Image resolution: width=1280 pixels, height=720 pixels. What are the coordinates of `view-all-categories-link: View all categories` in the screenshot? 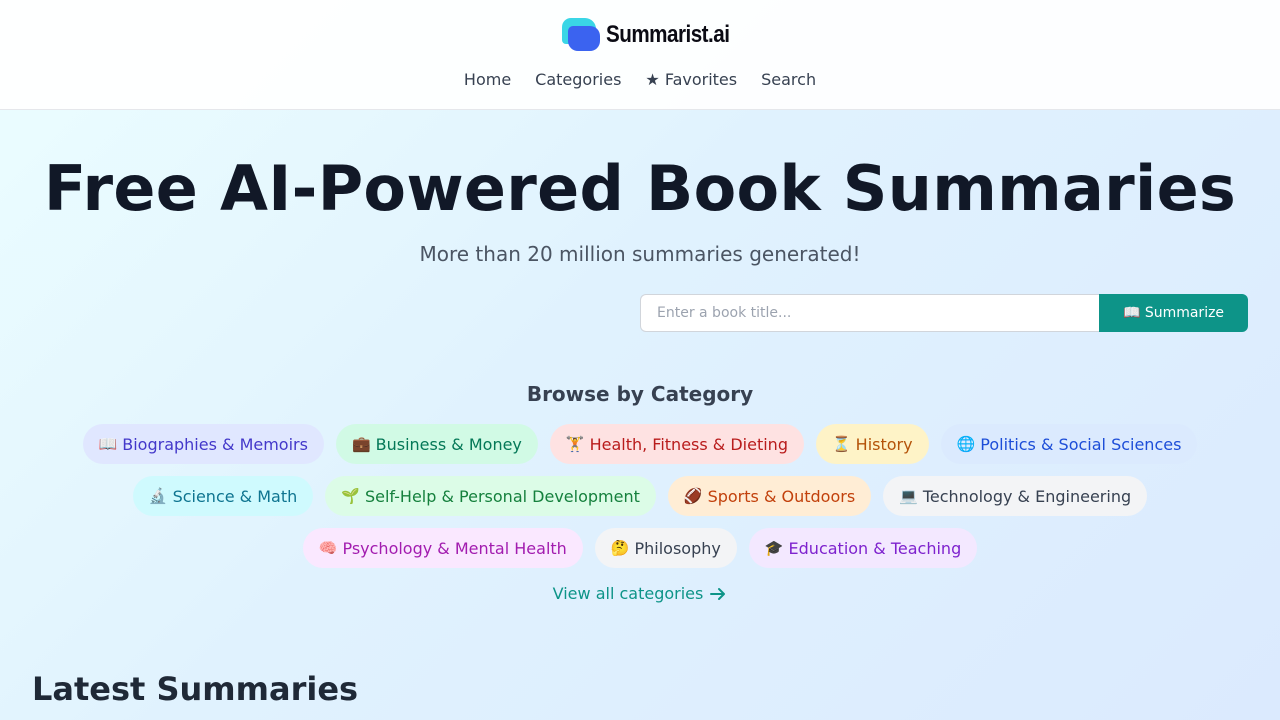 It's located at (640, 593).